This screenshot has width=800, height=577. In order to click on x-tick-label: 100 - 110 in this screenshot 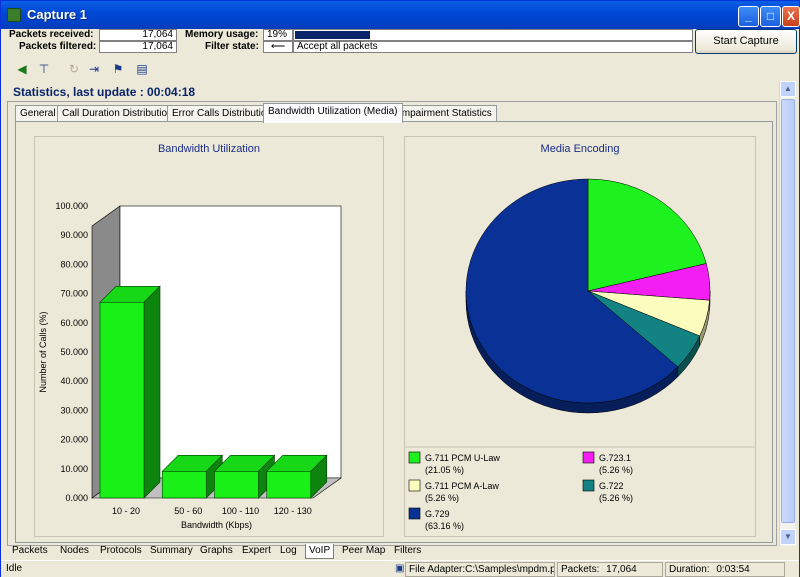, I will do `click(240, 511)`.